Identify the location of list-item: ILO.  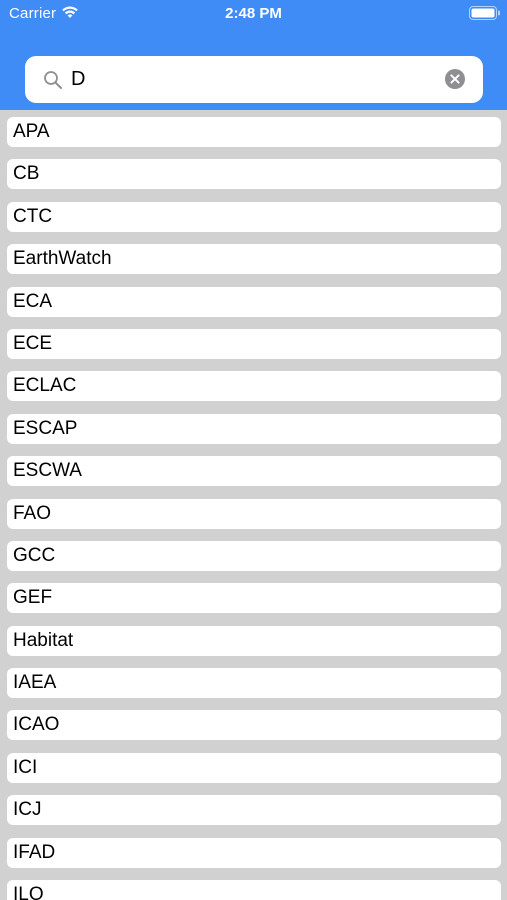
(253, 886).